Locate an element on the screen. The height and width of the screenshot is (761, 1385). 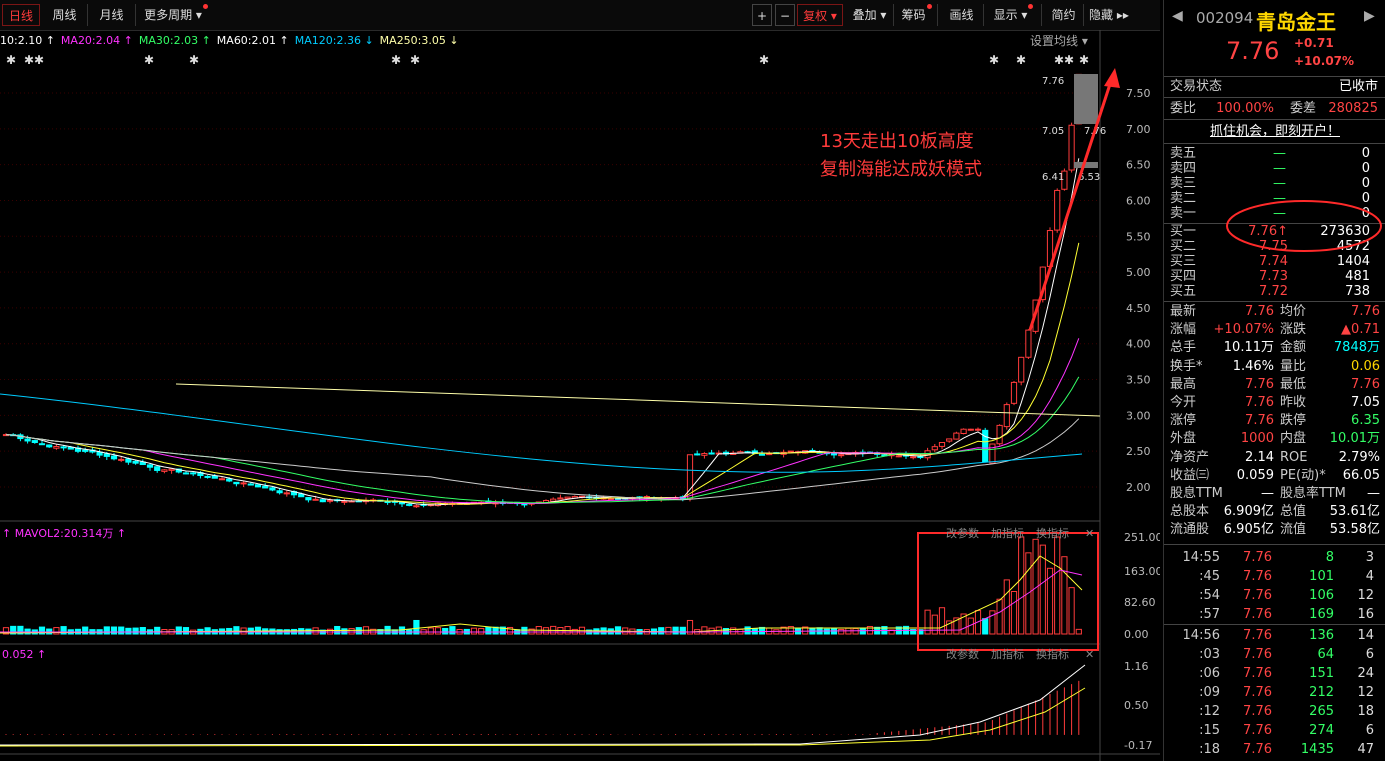
macd-axis-label: 0.50 is located at coordinates (1136, 705).